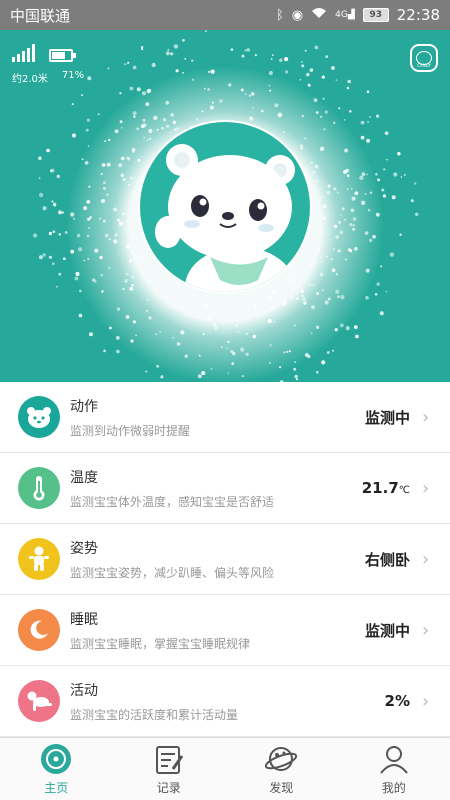 Image resolution: width=450 pixels, height=800 pixels. I want to click on thermometer-icon, so click(39, 488).